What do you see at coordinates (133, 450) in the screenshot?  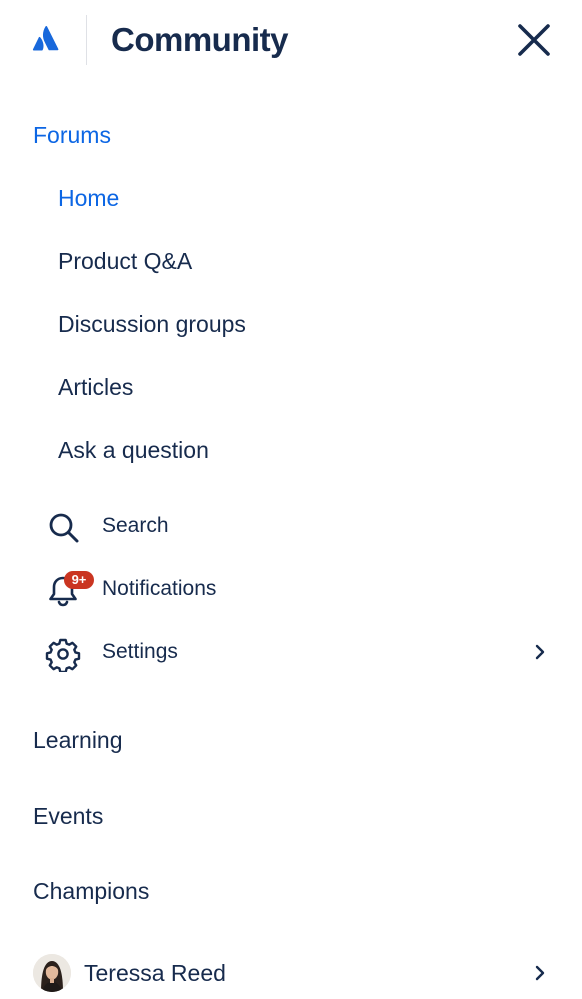 I see `nav-forum-ask-question: Ask a question` at bounding box center [133, 450].